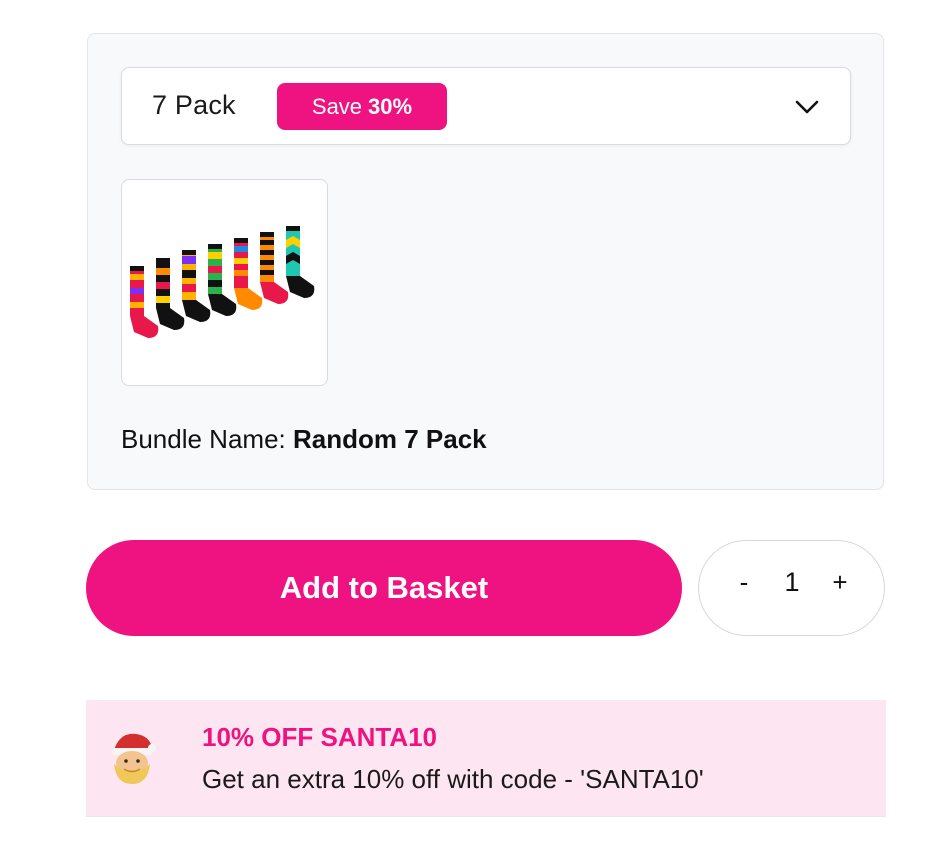  I want to click on promo-title: 10% OFF SANTA10, so click(320, 737).